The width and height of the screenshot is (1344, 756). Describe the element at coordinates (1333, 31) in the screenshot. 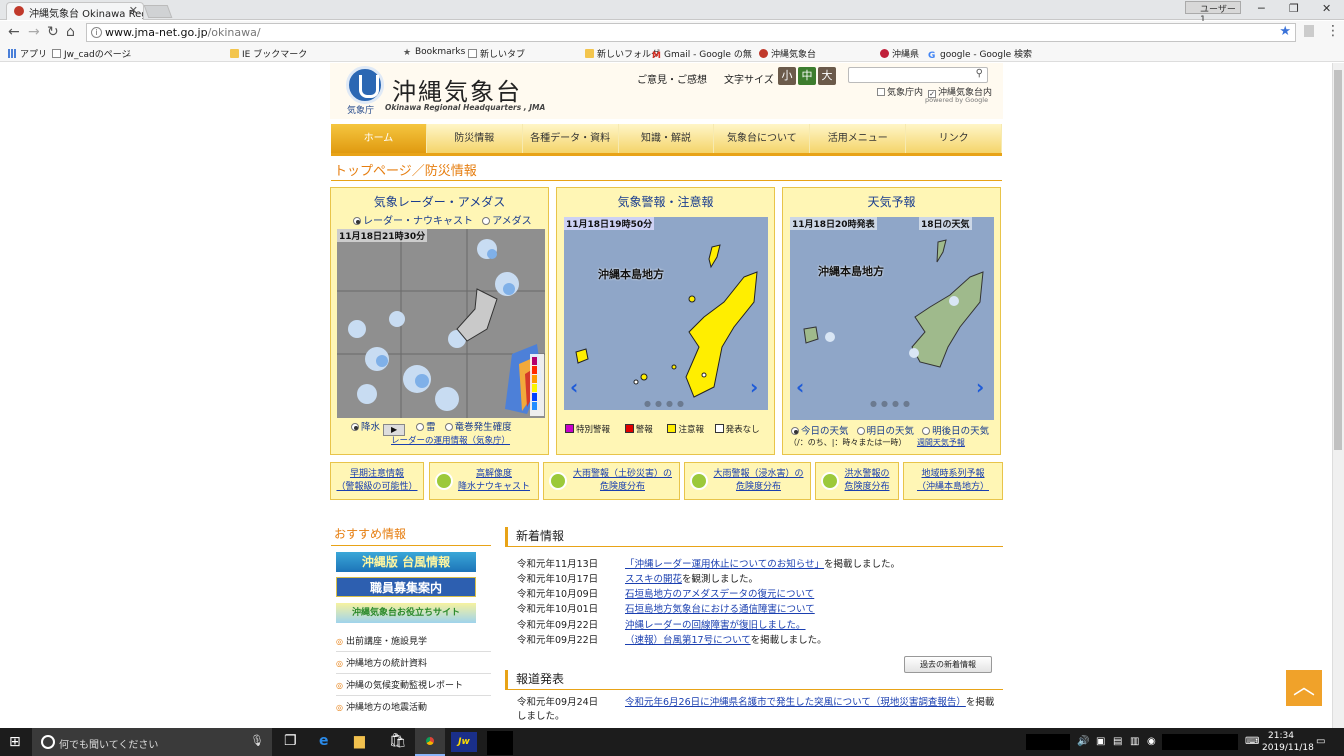

I see `menu-dots-icon: ⋮` at that location.